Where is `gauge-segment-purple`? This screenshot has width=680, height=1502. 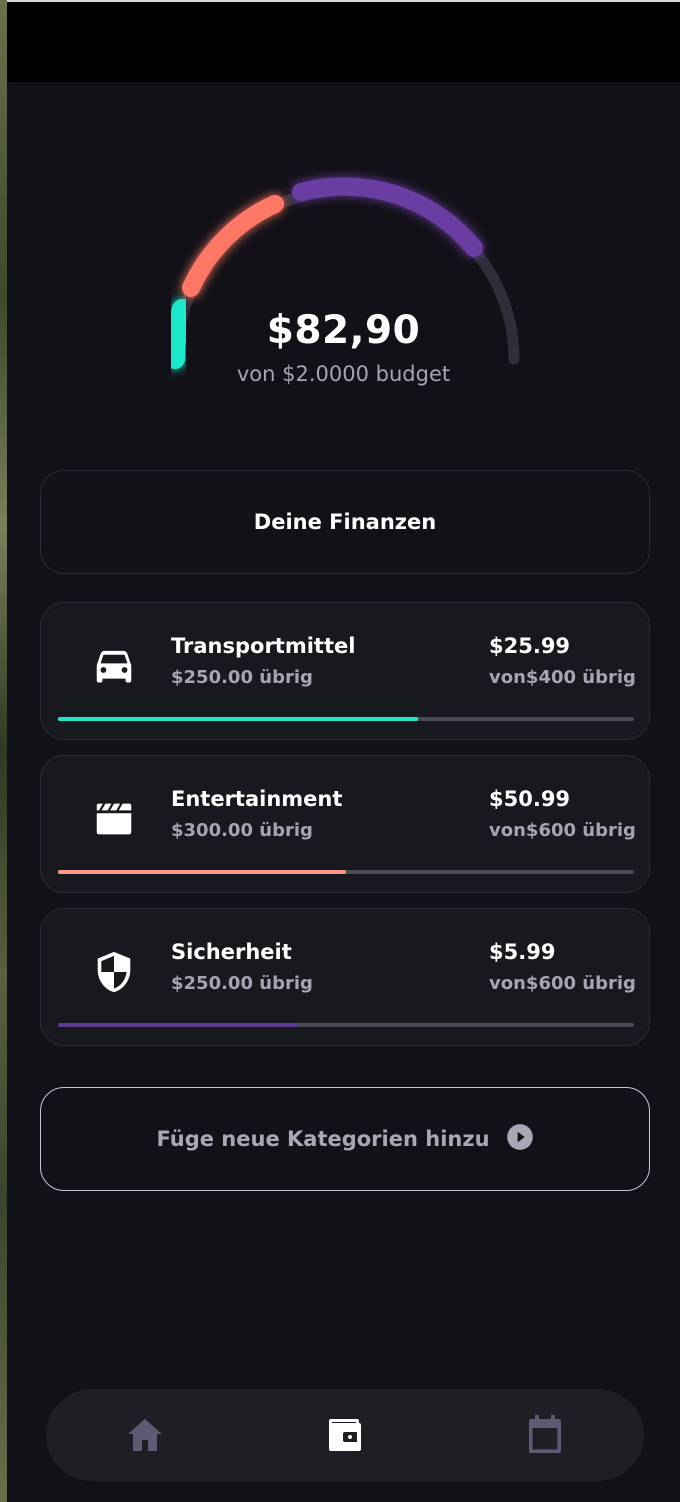 gauge-segment-purple is located at coordinates (387, 217).